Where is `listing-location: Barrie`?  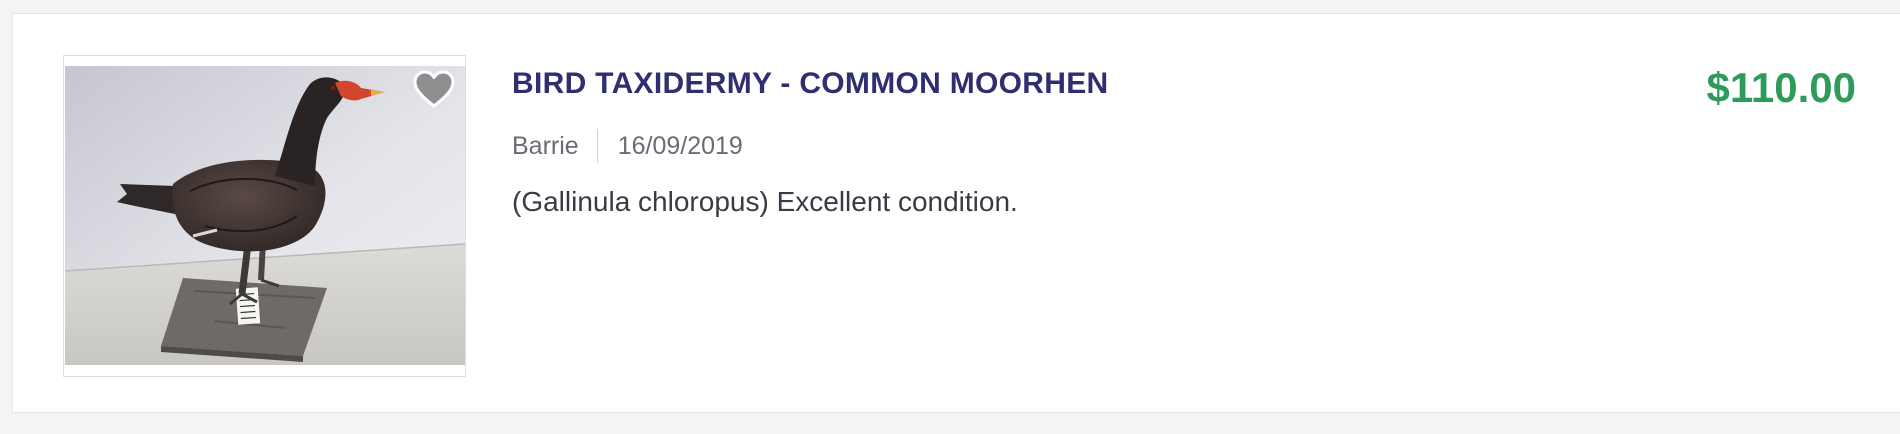
listing-location: Barrie is located at coordinates (545, 145).